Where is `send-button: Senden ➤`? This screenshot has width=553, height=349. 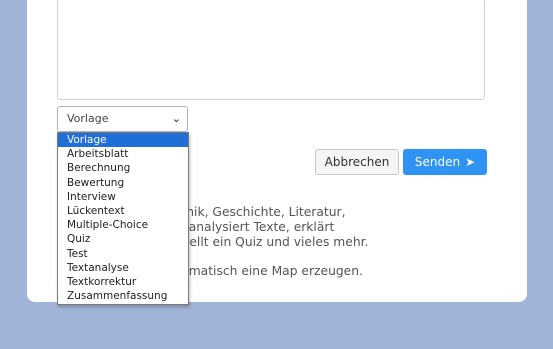 send-button: Senden ➤ is located at coordinates (445, 162).